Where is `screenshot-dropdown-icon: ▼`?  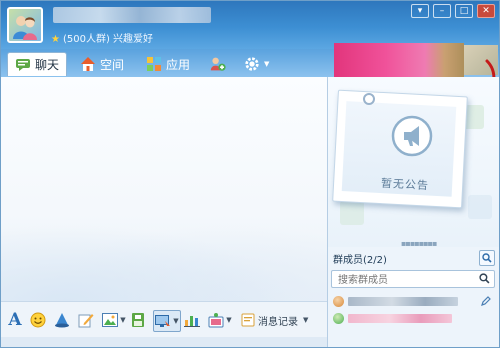
screenshot-dropdown-icon: ▼ is located at coordinates (175, 321).